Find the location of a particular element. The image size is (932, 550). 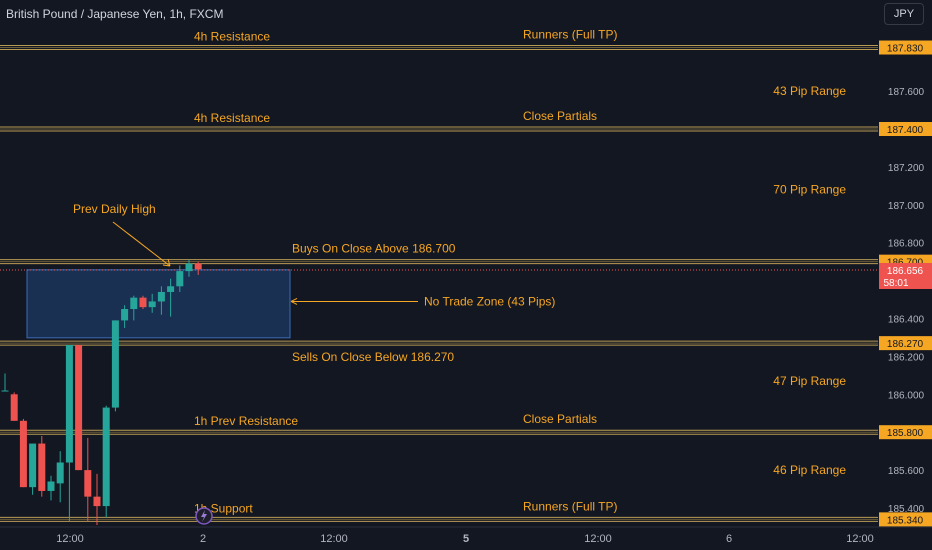

pip-range-label: 47 Pip Range is located at coordinates (809, 381).